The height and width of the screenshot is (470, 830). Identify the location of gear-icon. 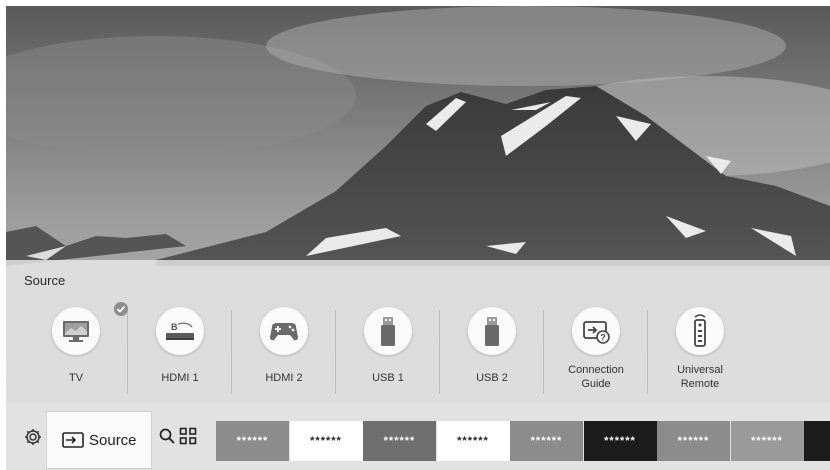
(33, 437).